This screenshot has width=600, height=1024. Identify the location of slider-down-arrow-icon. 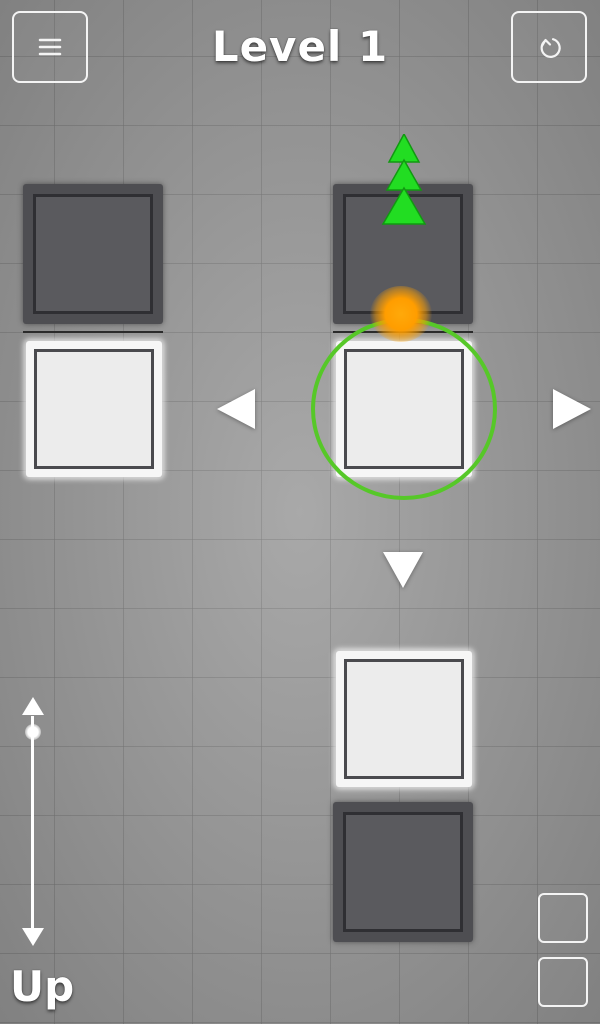
(33, 937).